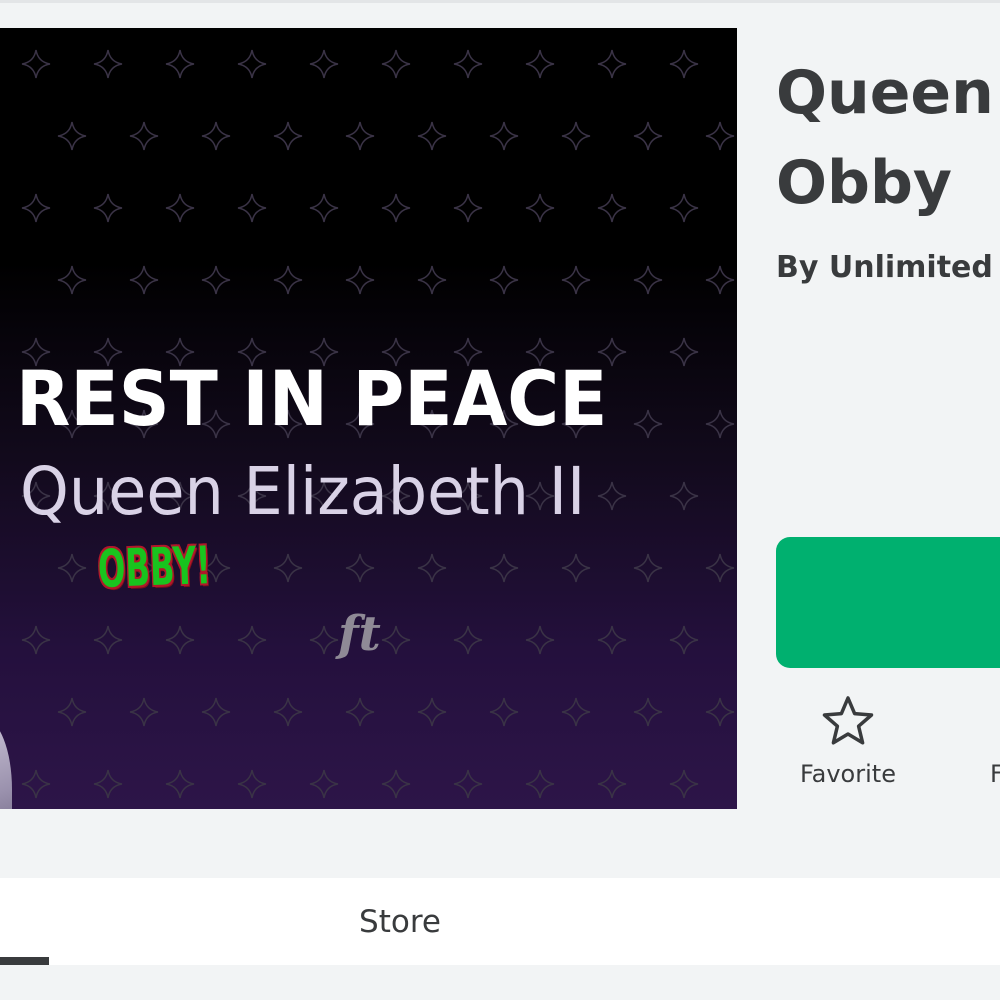  I want to click on favorite-button: Favorite, so click(848, 741).